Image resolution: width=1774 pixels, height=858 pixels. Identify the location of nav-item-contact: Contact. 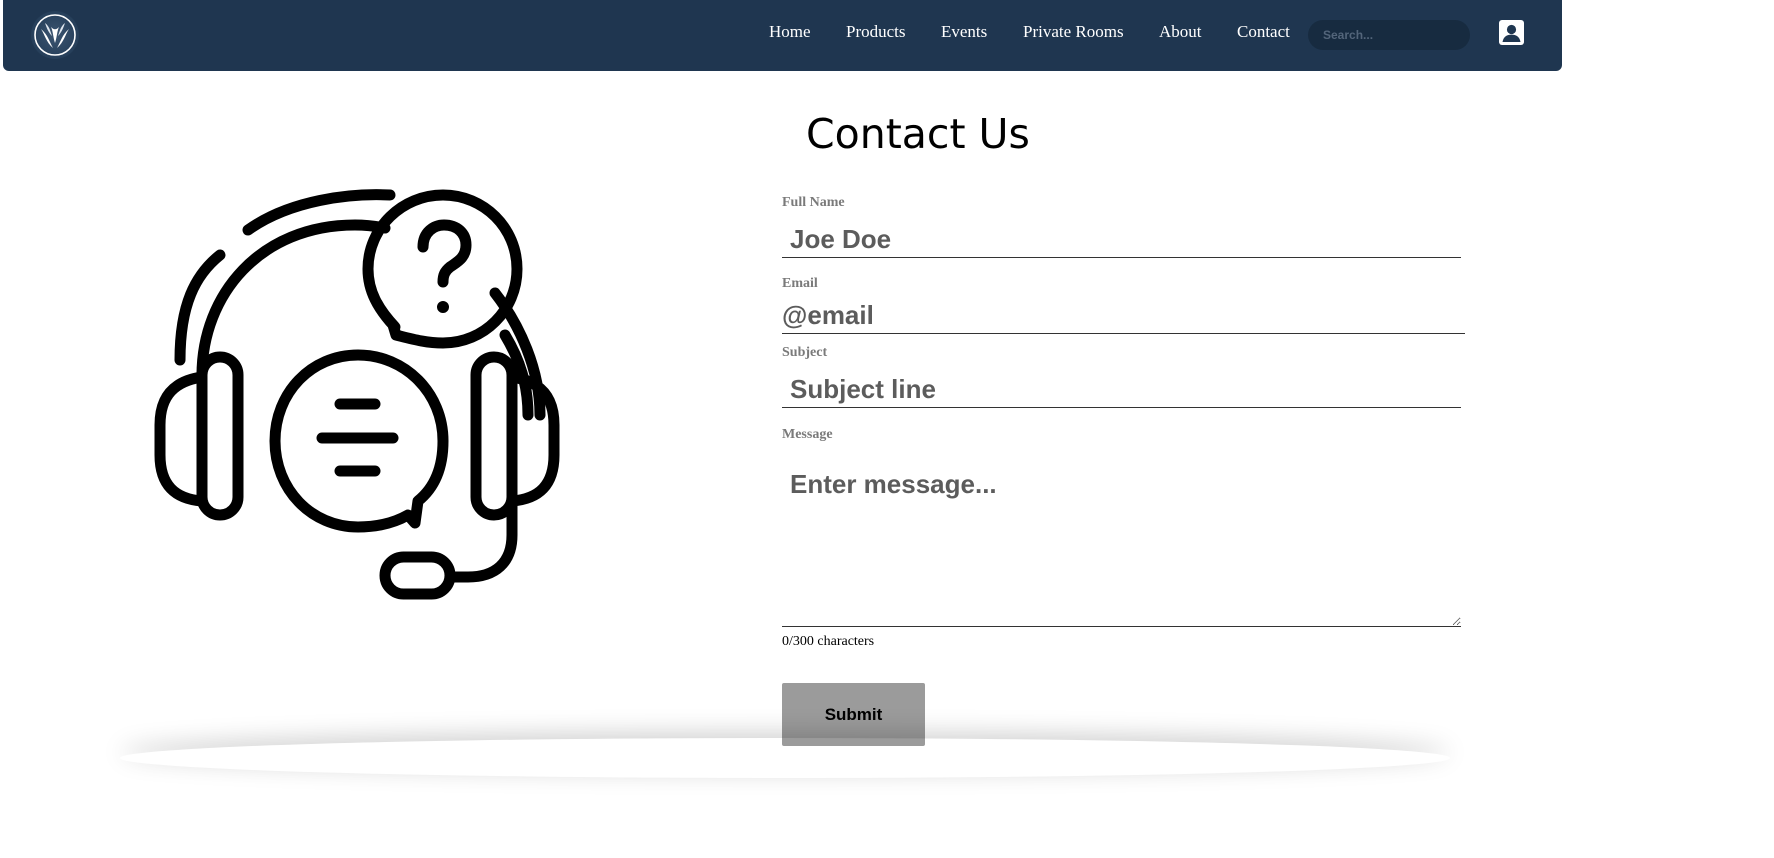
(1263, 32).